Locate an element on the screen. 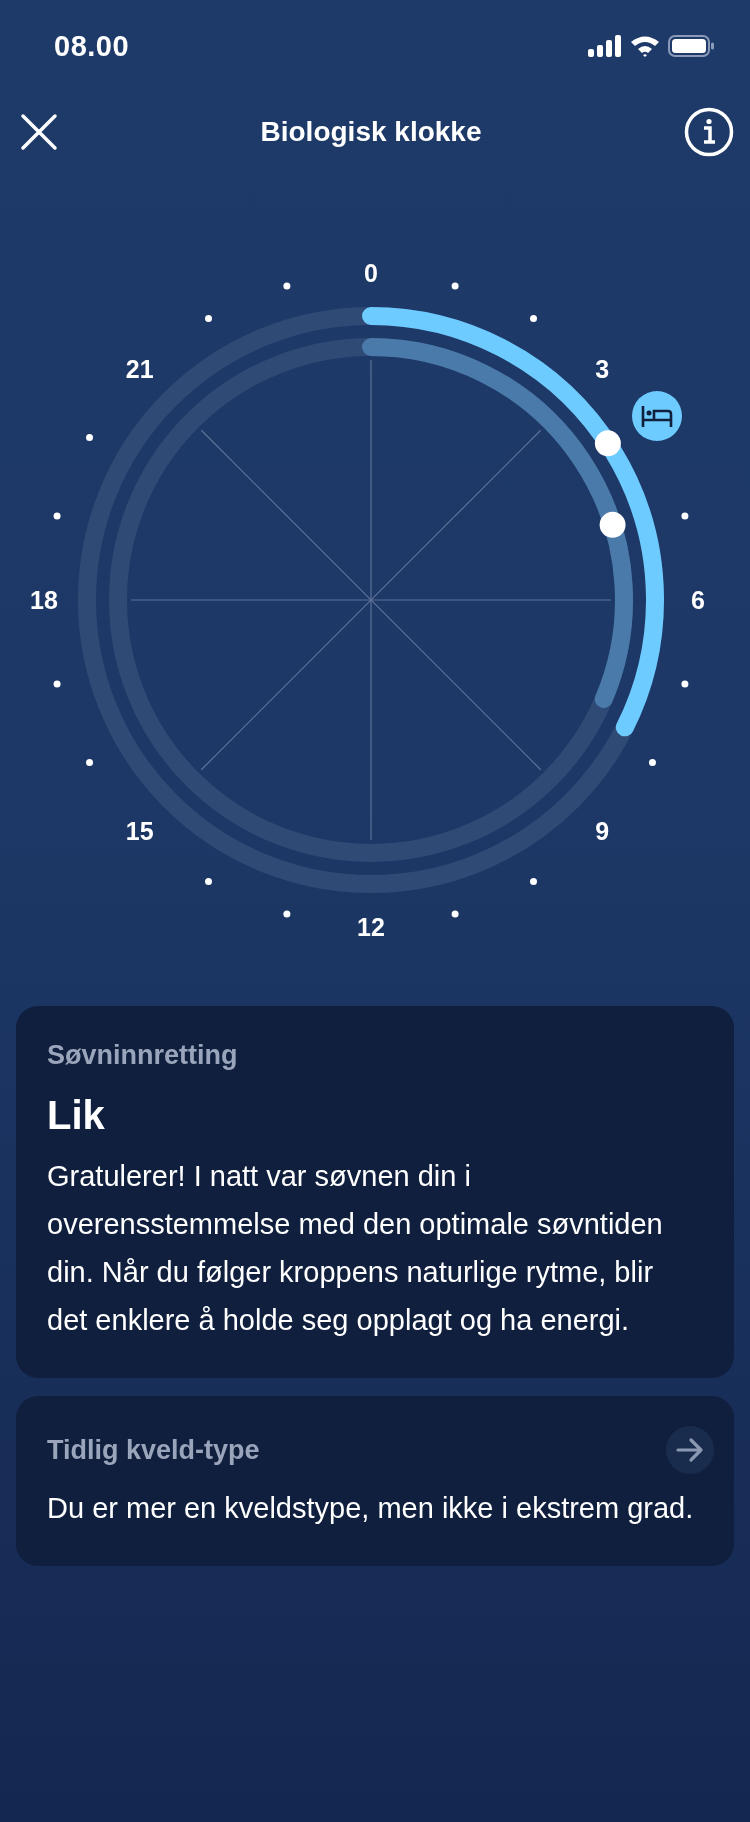  wifi-icon is located at coordinates (645, 46).